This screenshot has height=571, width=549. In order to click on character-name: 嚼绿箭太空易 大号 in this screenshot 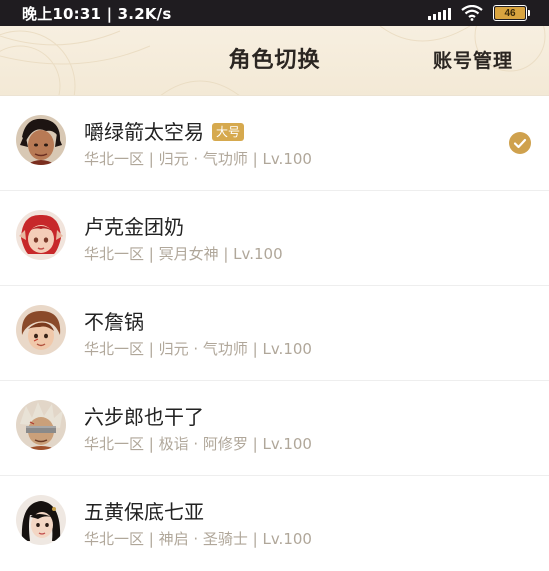, I will do `click(164, 130)`.